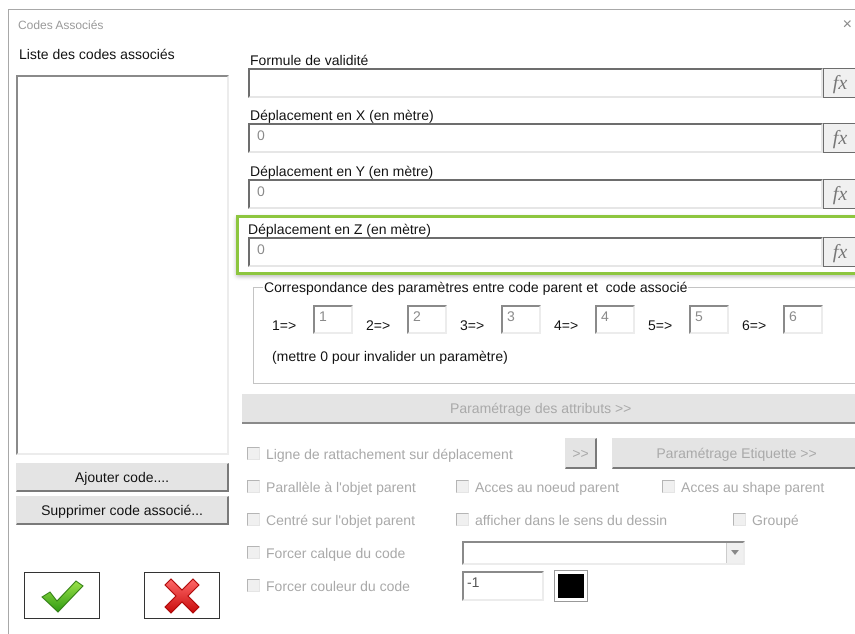 The width and height of the screenshot is (855, 634). I want to click on parameter-field: 2, so click(427, 319).